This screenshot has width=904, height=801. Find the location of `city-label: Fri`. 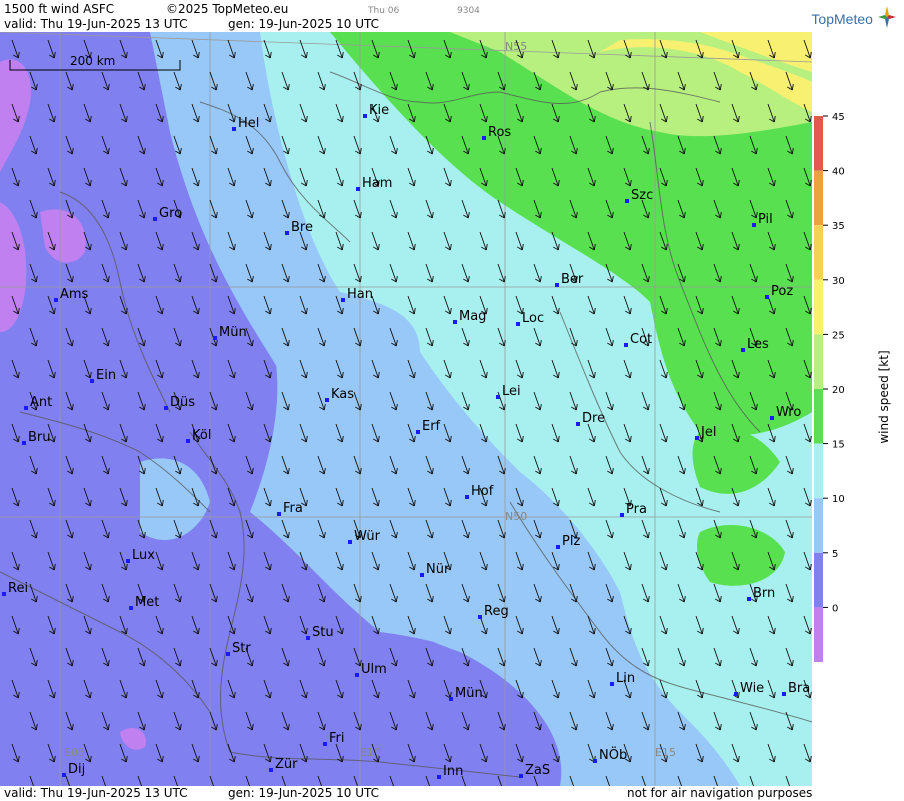

city-label: Fri is located at coordinates (337, 738).